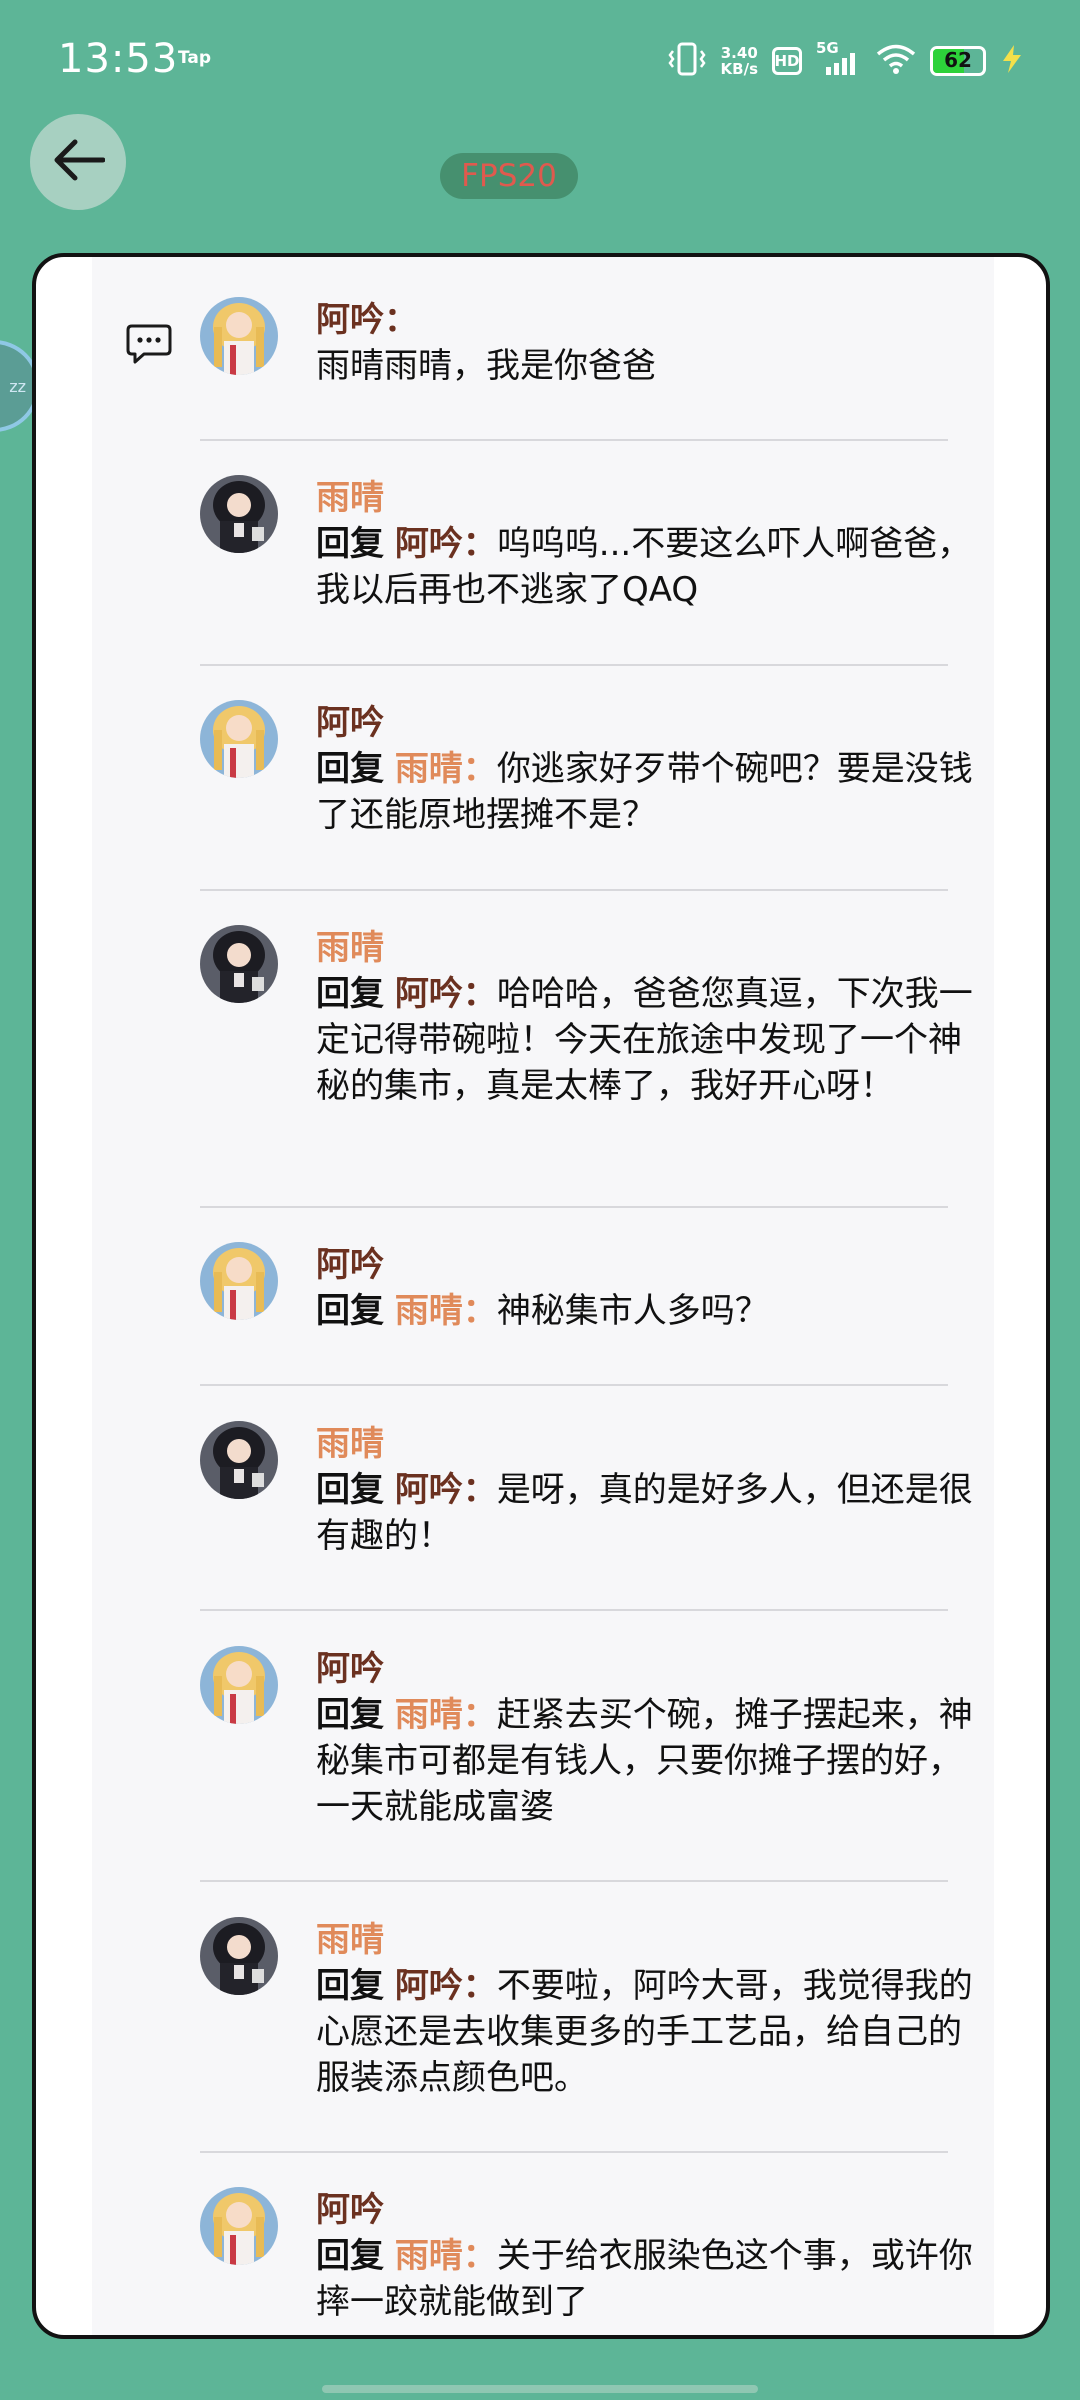 This screenshot has width=1080, height=2400. I want to click on charging-icon, so click(1012, 61).